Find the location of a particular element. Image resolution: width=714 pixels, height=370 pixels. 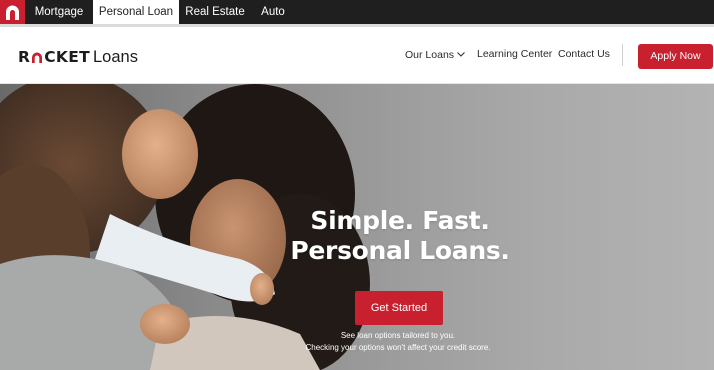

get-started-button: Get Started is located at coordinates (399, 308).